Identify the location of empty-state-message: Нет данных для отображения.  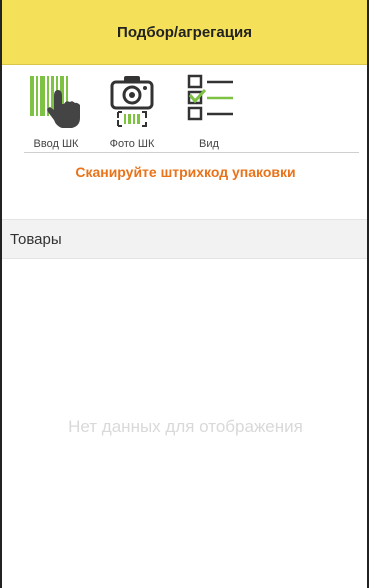
(185, 426).